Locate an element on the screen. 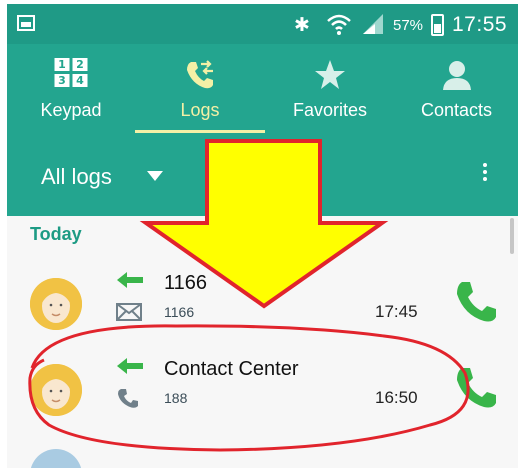 This screenshot has width=525, height=468. caller-number: 188 is located at coordinates (176, 398).